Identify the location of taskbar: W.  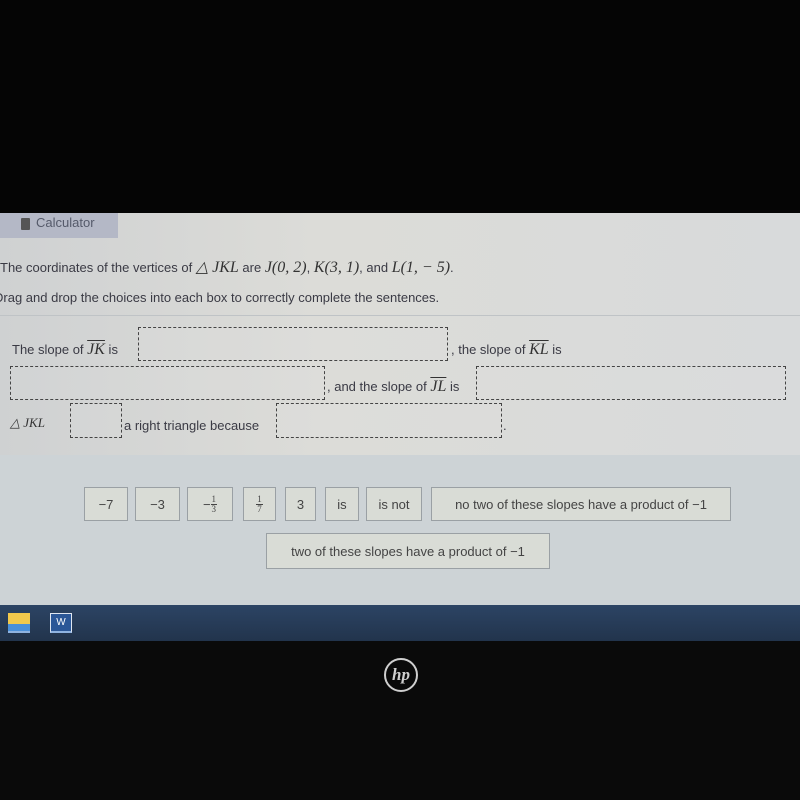
(400, 623).